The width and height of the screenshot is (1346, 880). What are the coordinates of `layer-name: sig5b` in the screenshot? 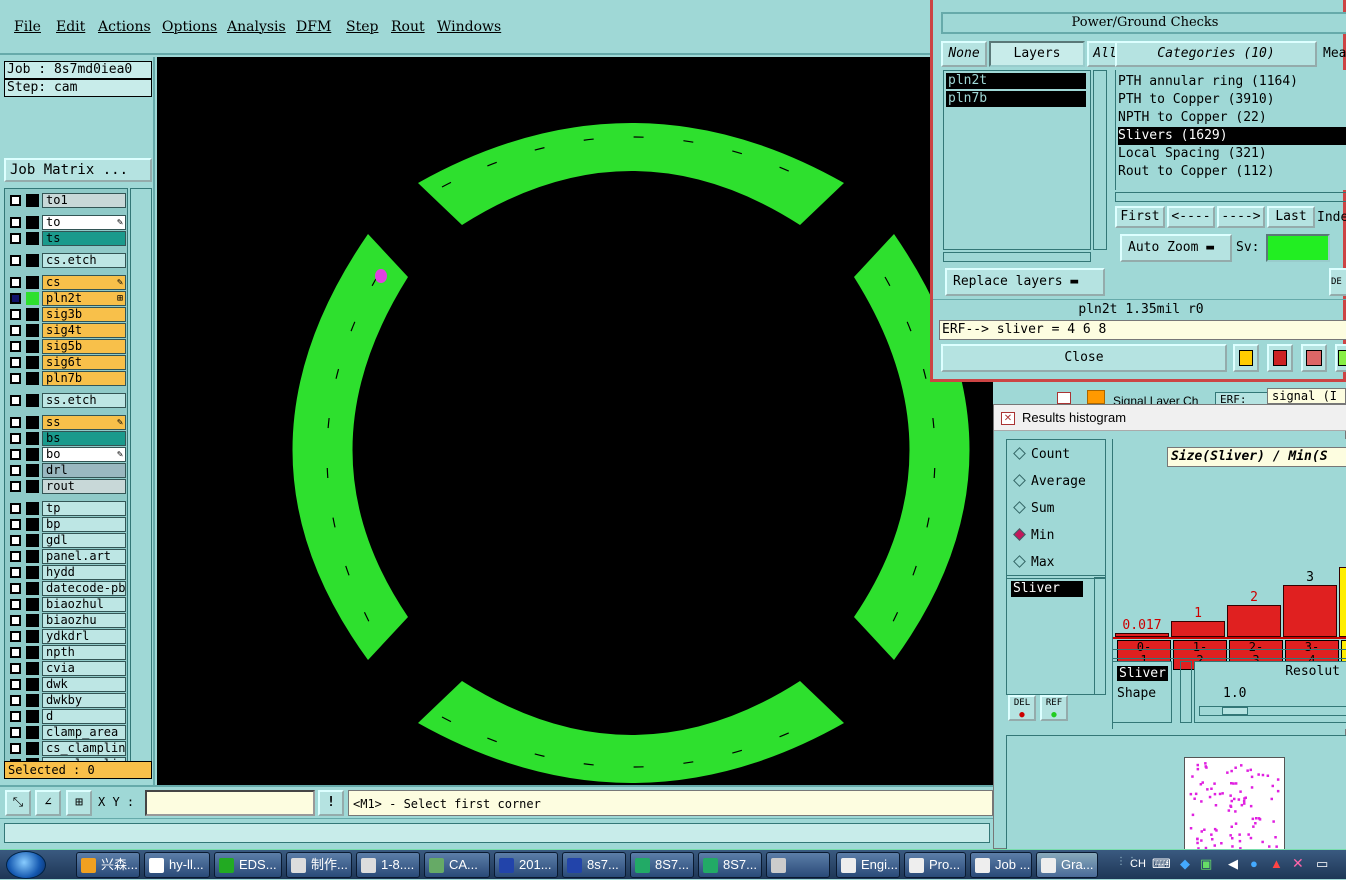 It's located at (84, 346).